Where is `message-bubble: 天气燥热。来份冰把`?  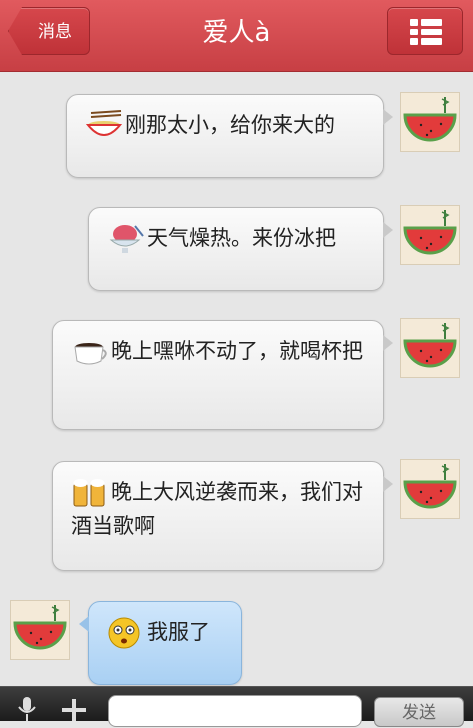
message-bubble: 天气燥热。来份冰把 is located at coordinates (240, 249).